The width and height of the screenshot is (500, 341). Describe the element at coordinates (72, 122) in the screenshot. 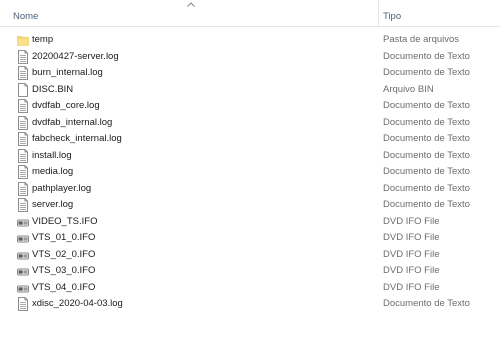

I see `file-name: dvdfab_internal.log` at that location.